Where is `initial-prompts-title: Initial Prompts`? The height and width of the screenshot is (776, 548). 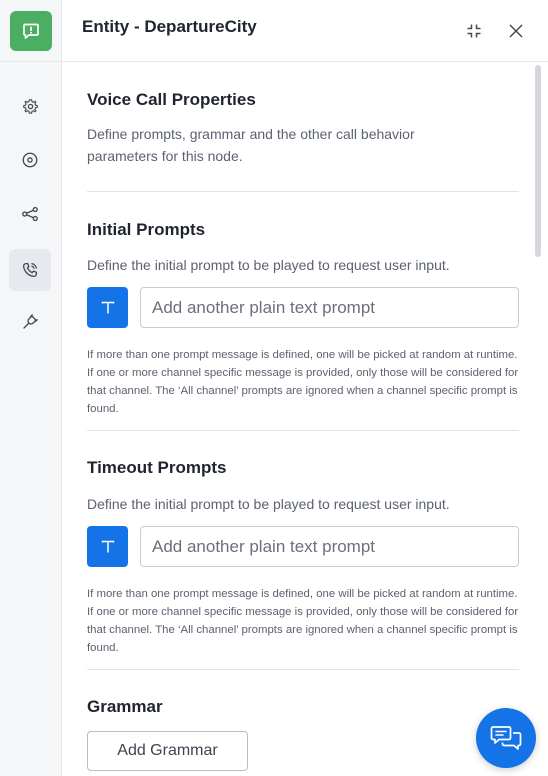 initial-prompts-title: Initial Prompts is located at coordinates (146, 229).